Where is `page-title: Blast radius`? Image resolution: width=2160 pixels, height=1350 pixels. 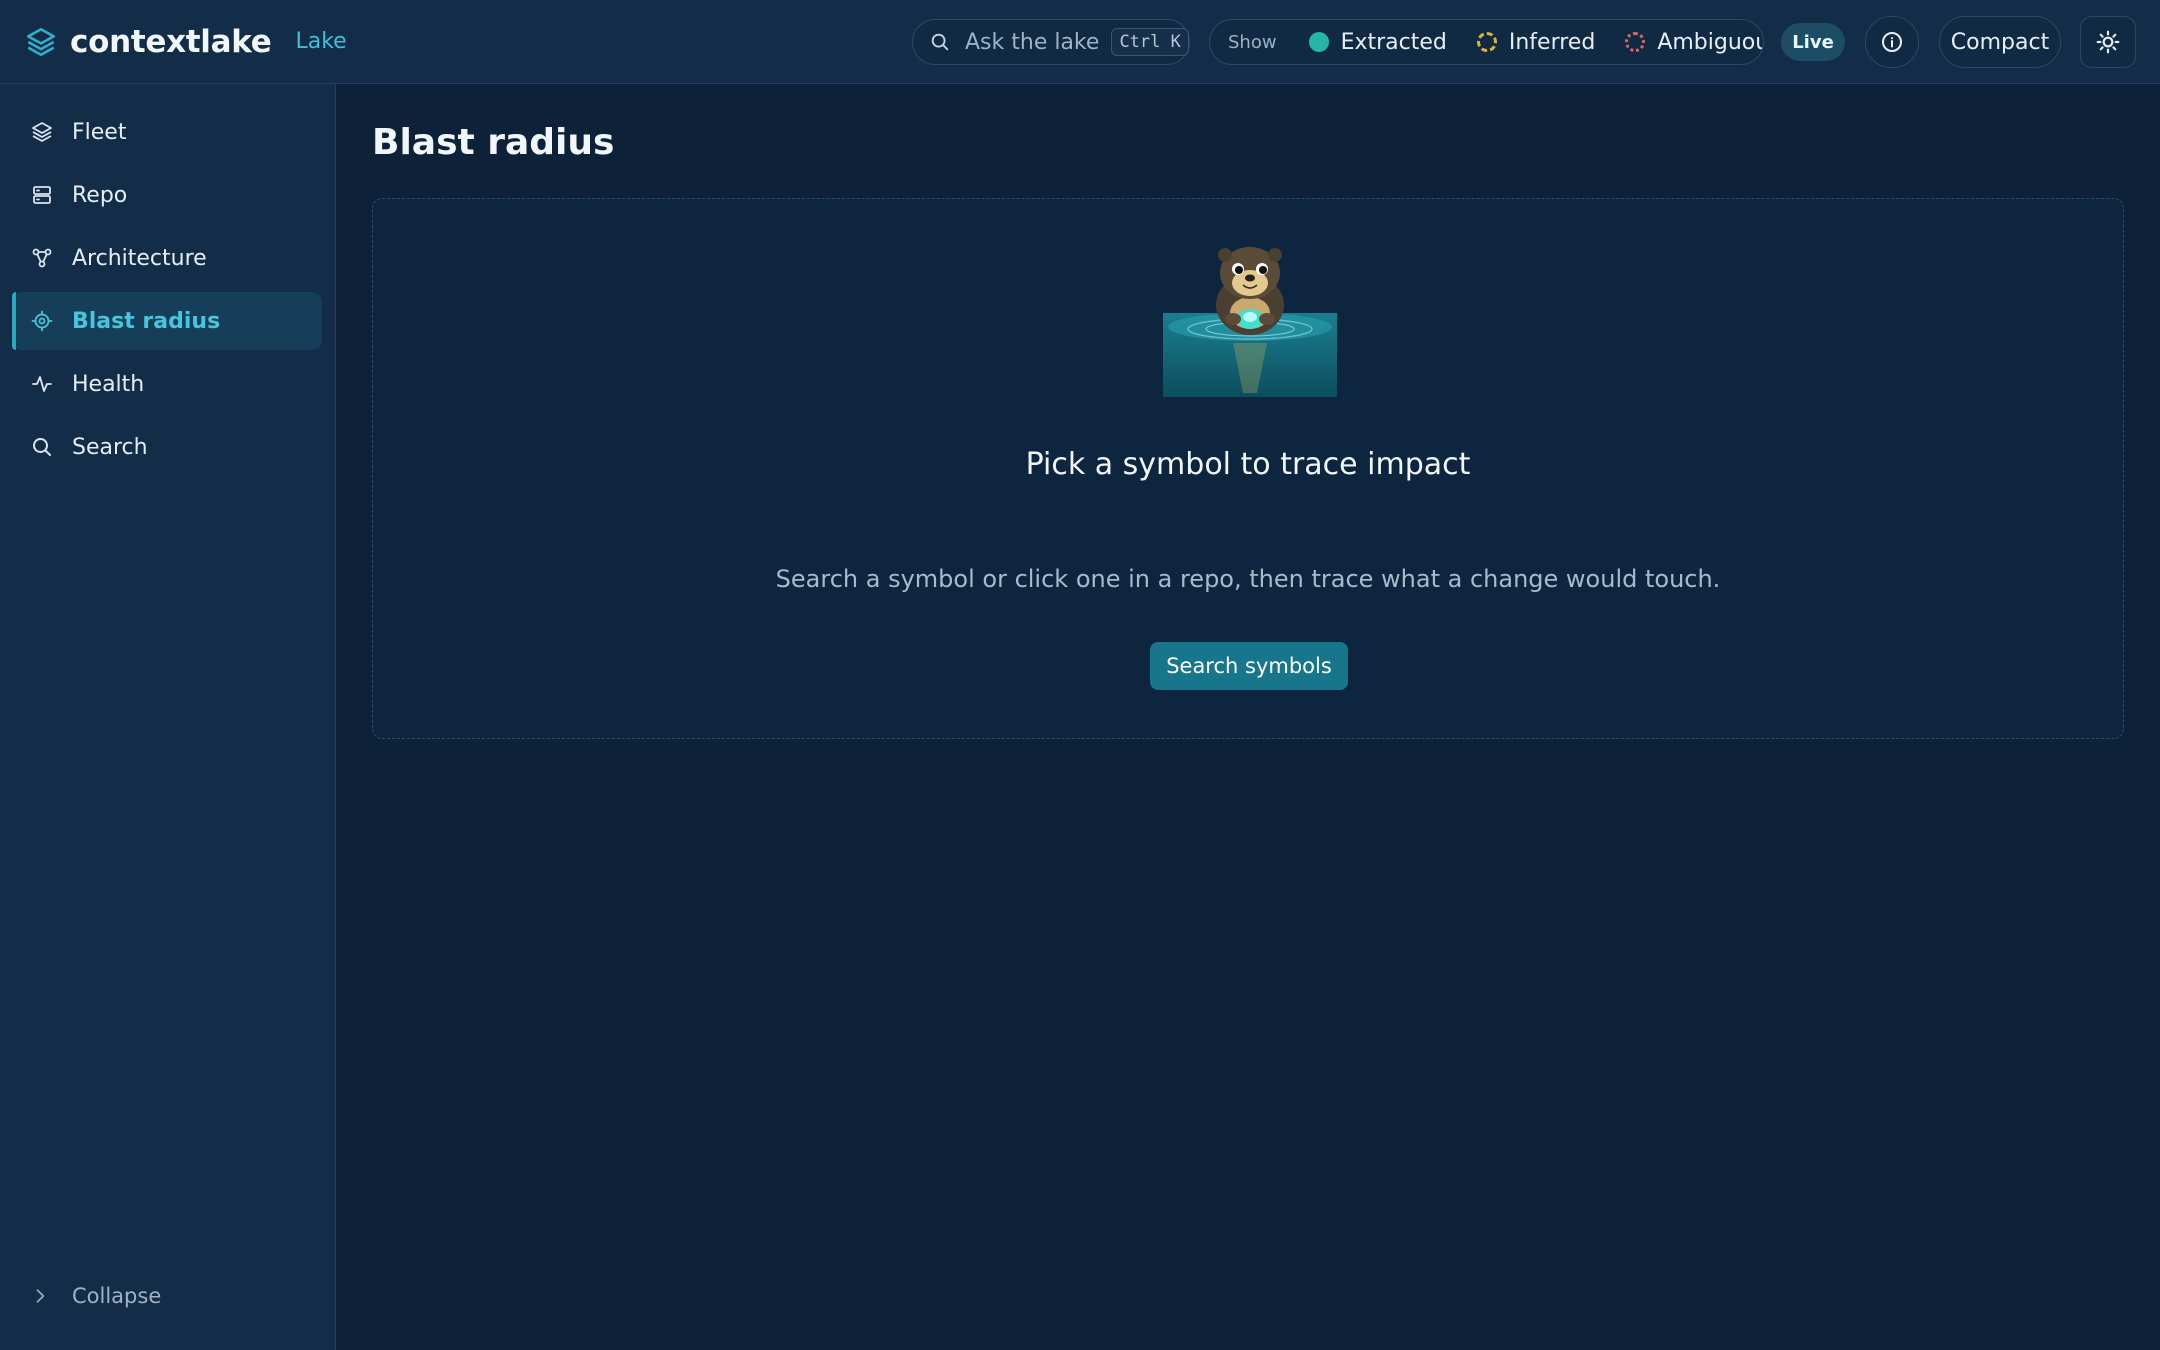 page-title: Blast radius is located at coordinates (493, 142).